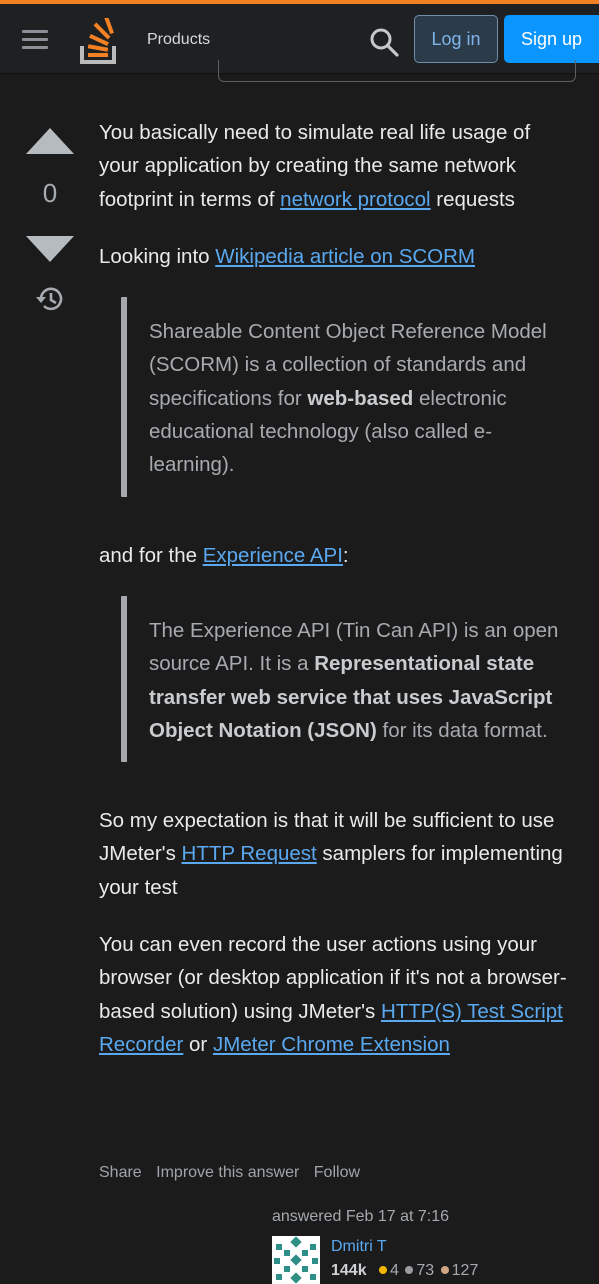 This screenshot has width=599, height=1284. What do you see at coordinates (50, 299) in the screenshot?
I see `history-icon` at bounding box center [50, 299].